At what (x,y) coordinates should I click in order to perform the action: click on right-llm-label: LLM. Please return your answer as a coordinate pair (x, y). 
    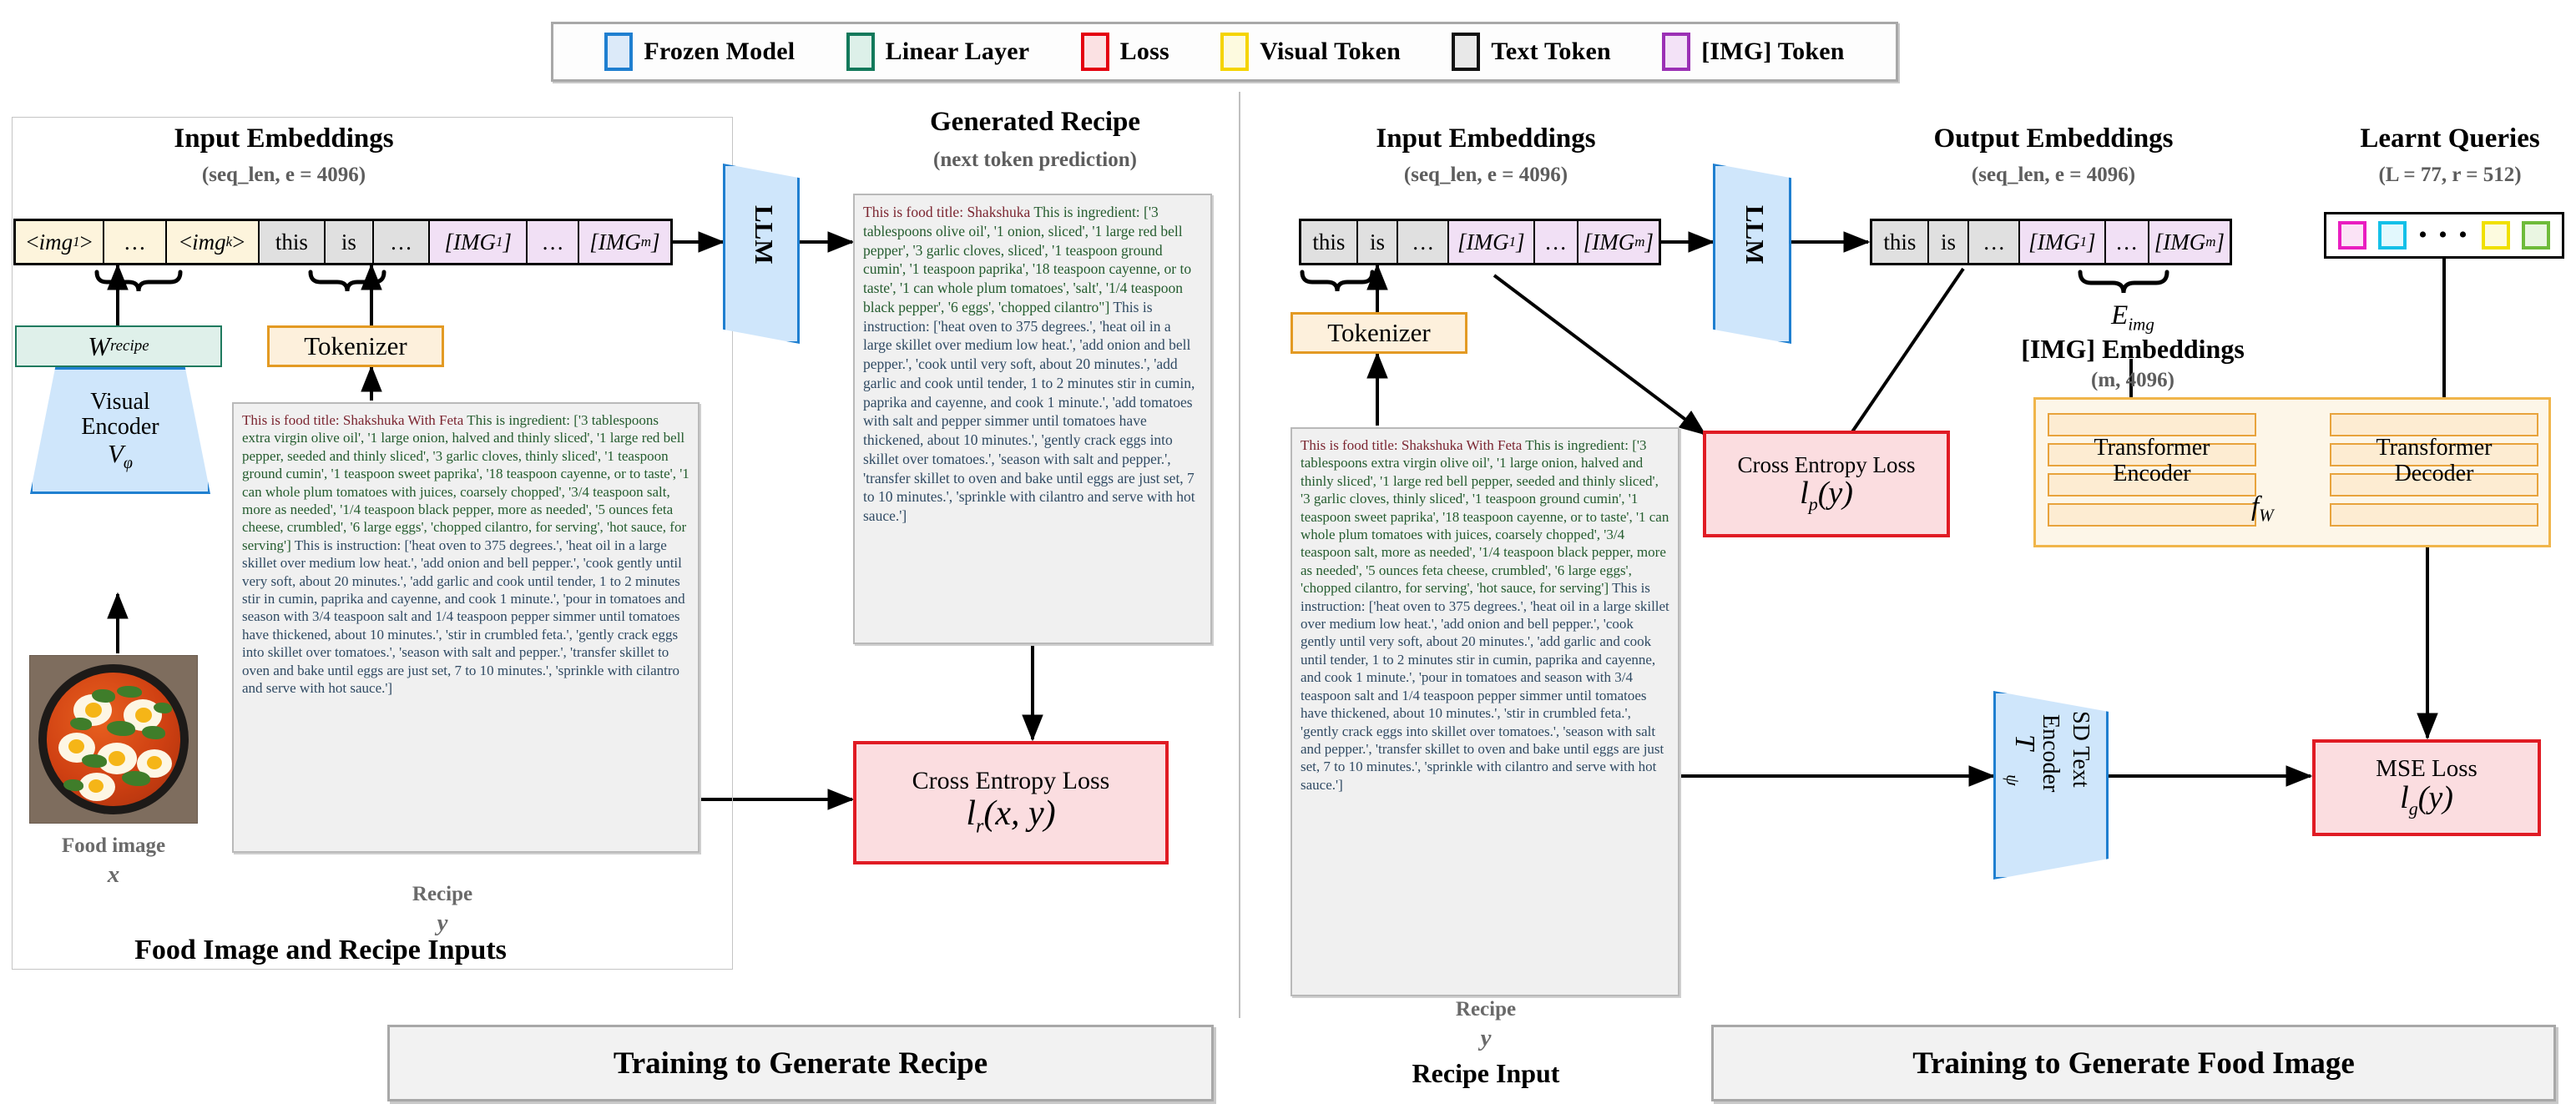
    Looking at the image, I should click on (1755, 235).